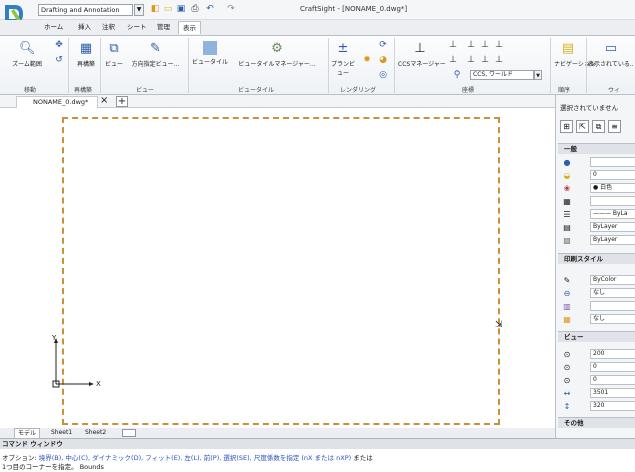 The height and width of the screenshot is (472, 635). What do you see at coordinates (57, 102) in the screenshot?
I see `document-tab: NONAME_0.dwg*` at bounding box center [57, 102].